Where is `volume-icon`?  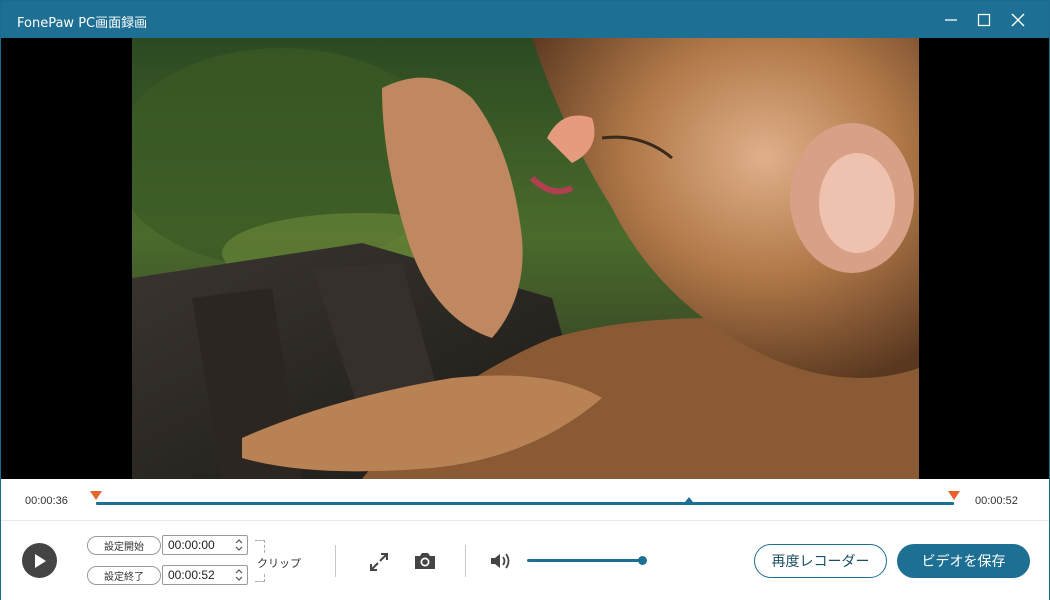
volume-icon is located at coordinates (500, 561).